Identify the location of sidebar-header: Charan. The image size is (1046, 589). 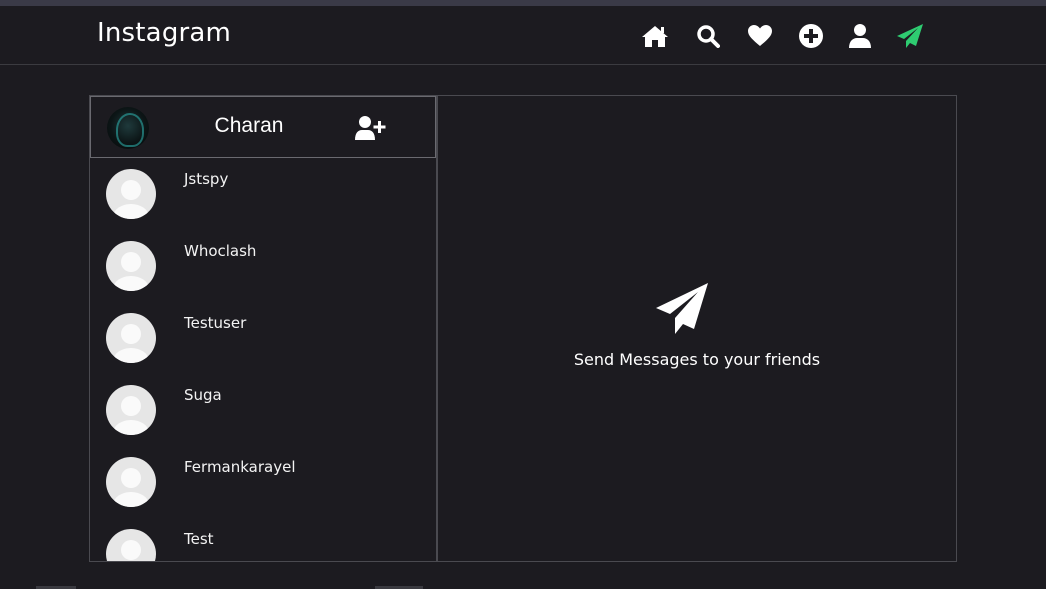
(263, 127).